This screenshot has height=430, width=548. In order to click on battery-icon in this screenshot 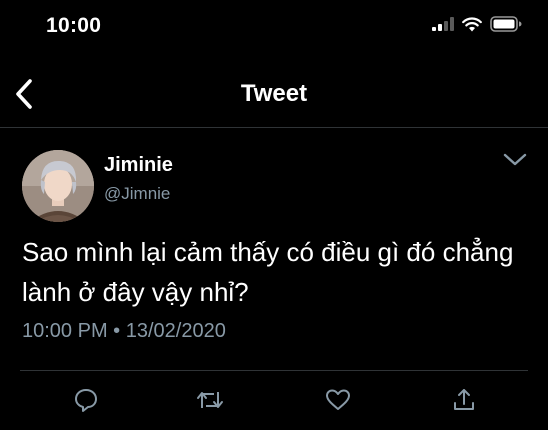, I will do `click(506, 26)`.